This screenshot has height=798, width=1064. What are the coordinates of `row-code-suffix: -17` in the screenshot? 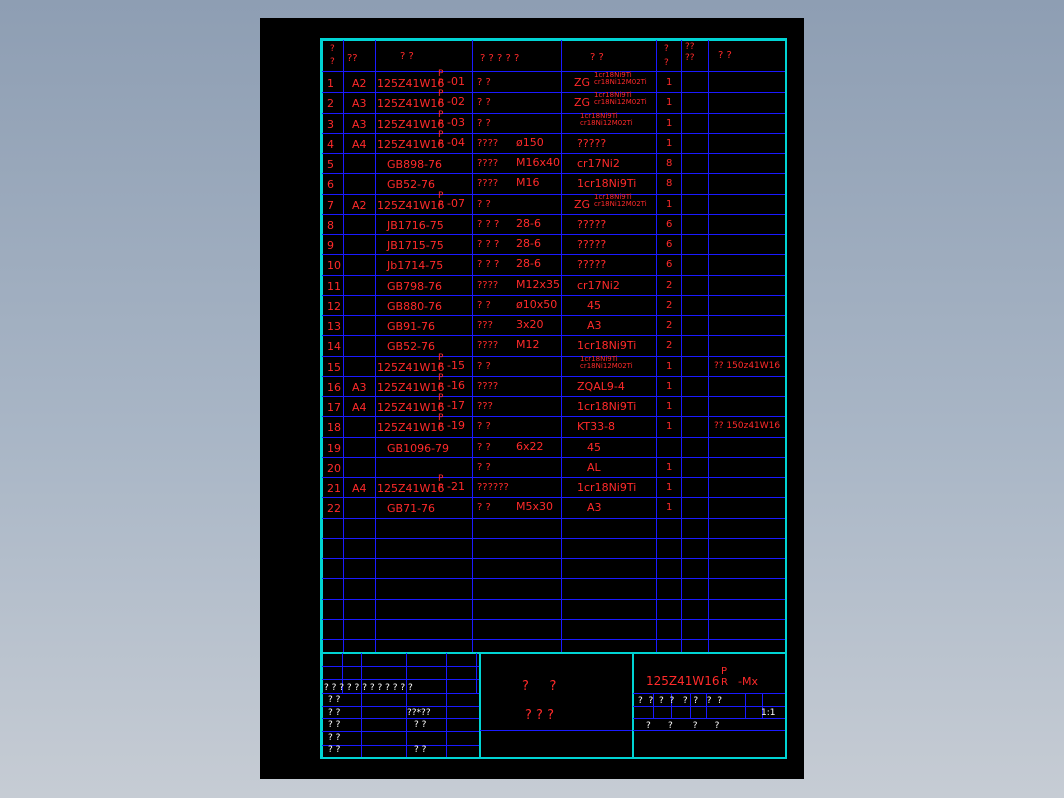 It's located at (456, 405).